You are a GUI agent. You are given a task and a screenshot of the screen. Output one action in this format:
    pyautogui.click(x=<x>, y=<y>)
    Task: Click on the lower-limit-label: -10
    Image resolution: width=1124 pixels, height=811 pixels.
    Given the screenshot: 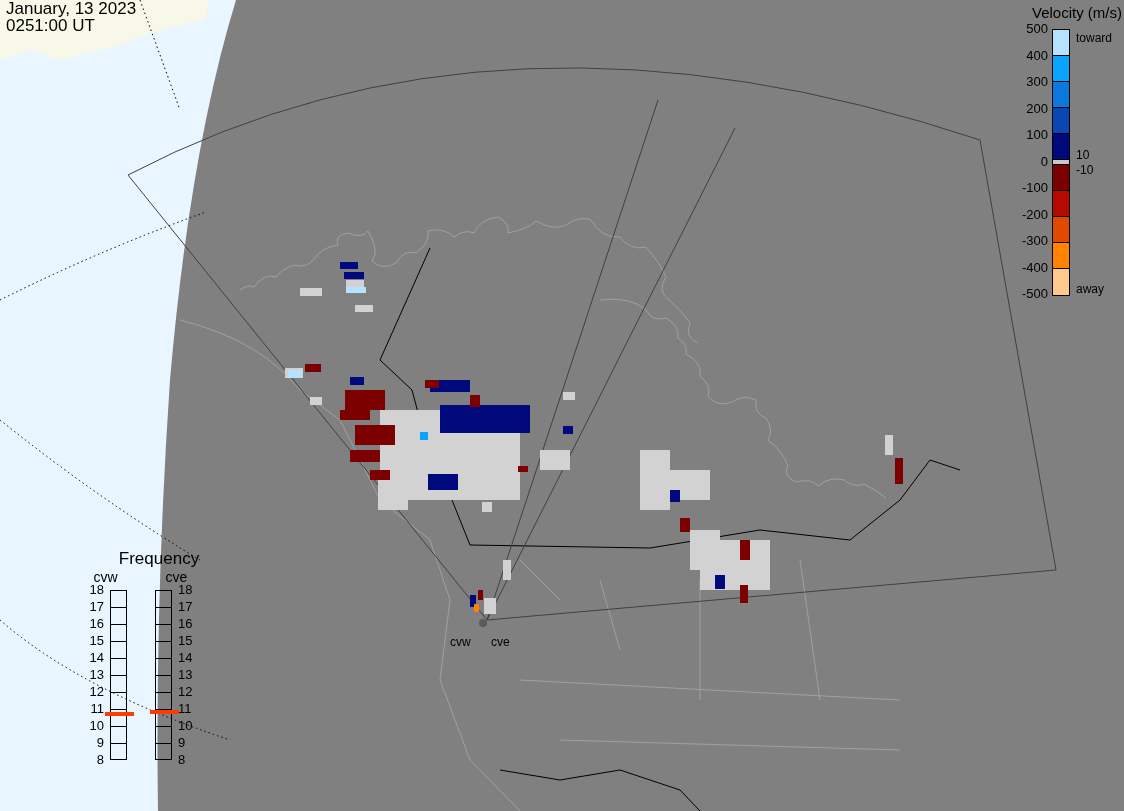 What is the action you would take?
    pyautogui.click(x=1085, y=170)
    